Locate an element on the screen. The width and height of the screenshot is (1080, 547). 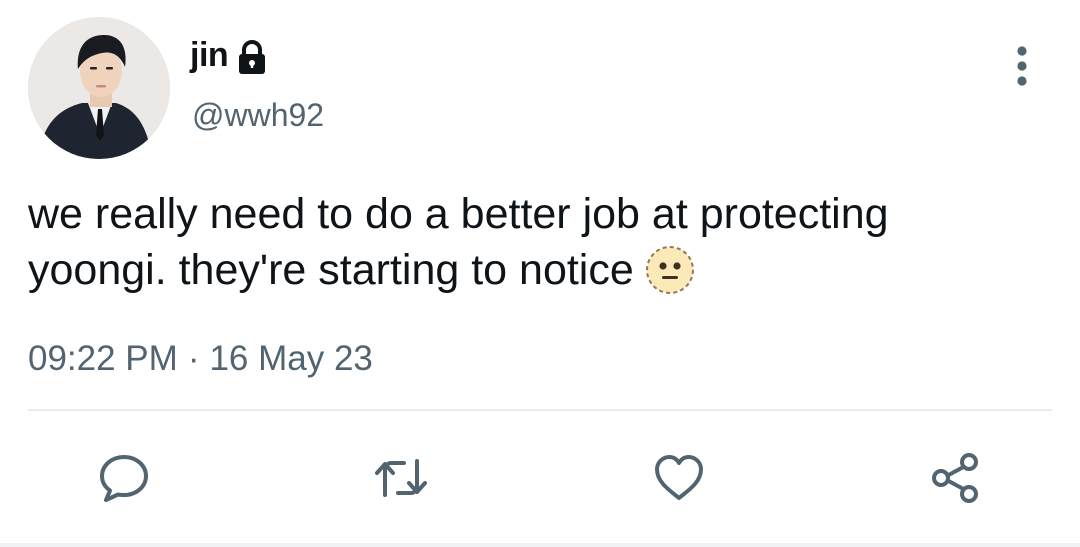
lock-icon is located at coordinates (252, 57).